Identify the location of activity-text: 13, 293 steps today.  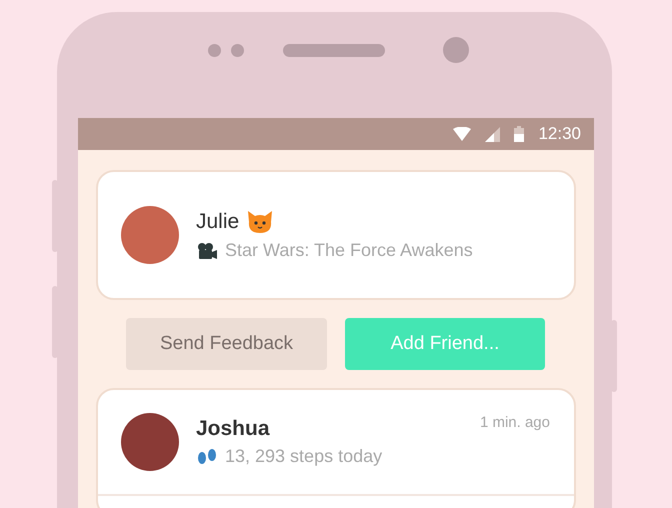
(303, 456).